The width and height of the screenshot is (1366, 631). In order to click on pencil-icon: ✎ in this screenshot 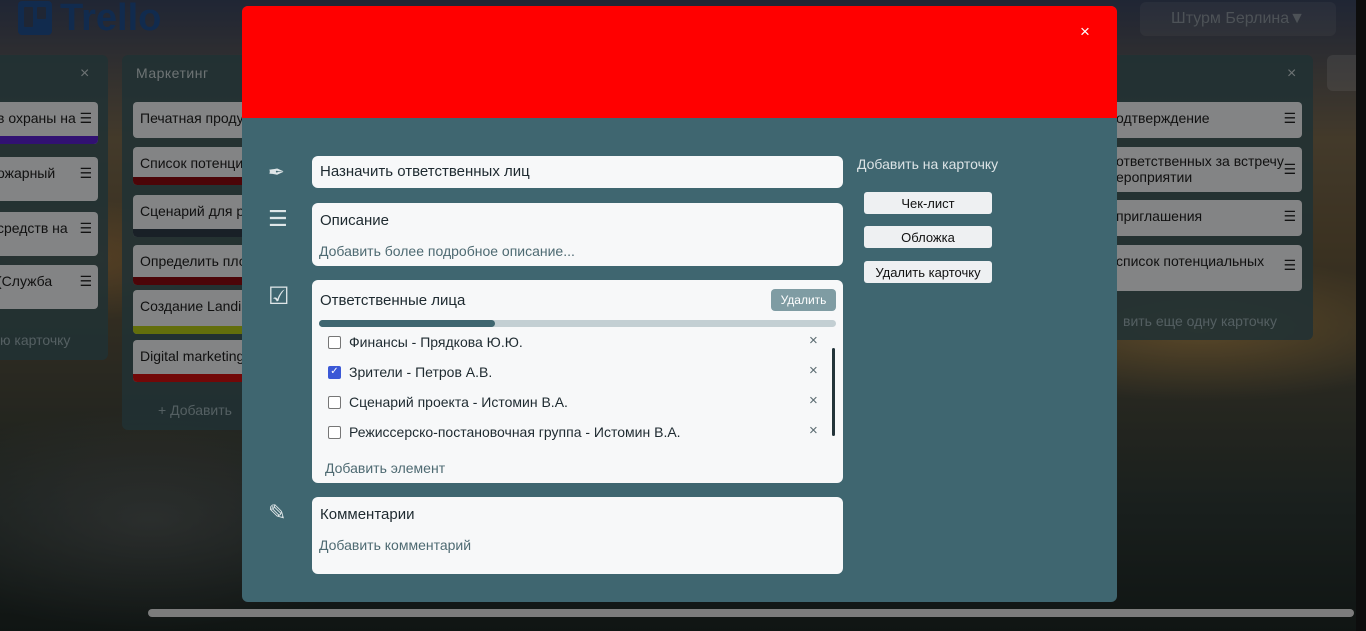, I will do `click(277, 512)`.